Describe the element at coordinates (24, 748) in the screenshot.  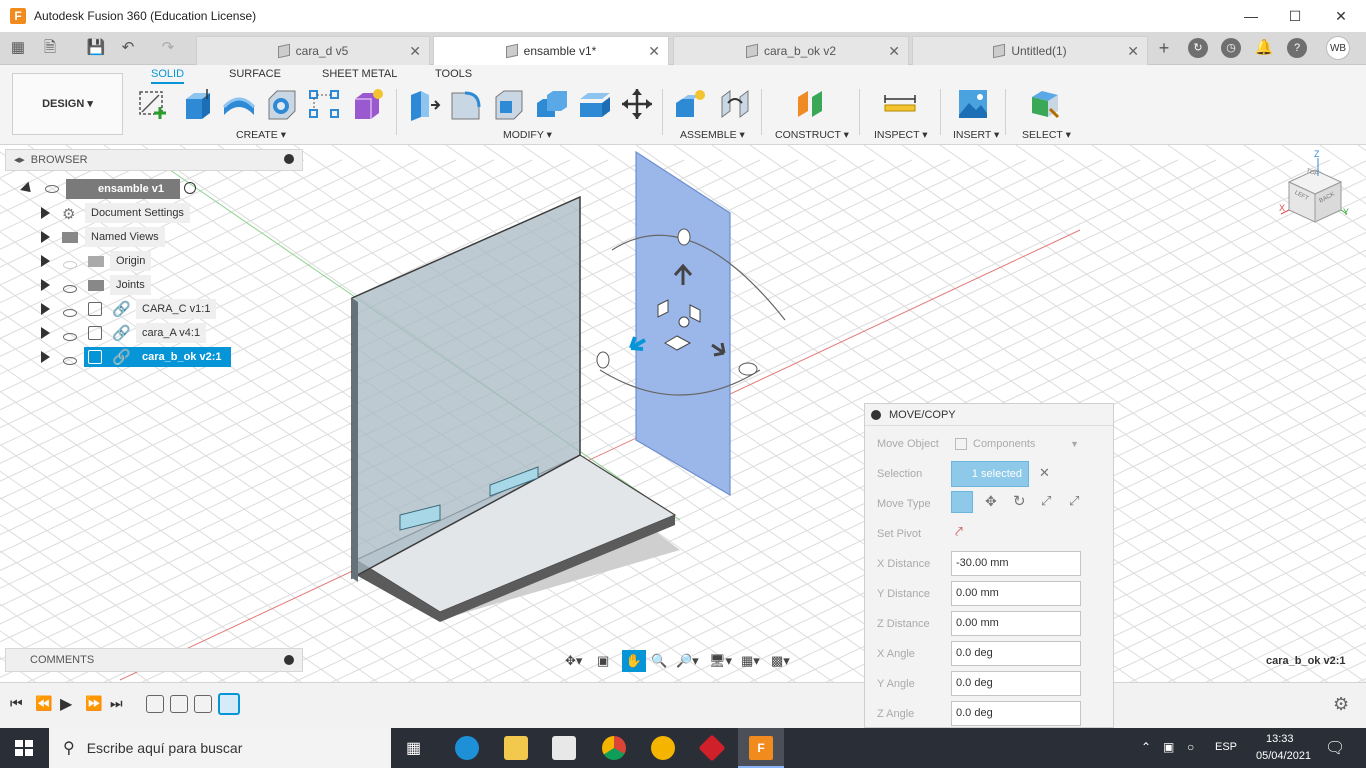
I see `windows-start-icon` at that location.